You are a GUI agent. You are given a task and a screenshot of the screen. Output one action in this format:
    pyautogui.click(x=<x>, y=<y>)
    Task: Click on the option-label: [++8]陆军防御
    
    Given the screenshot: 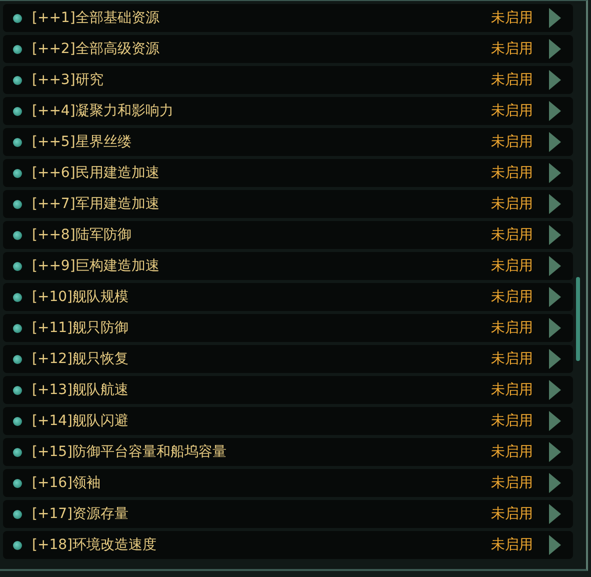 What is the action you would take?
    pyautogui.click(x=82, y=235)
    